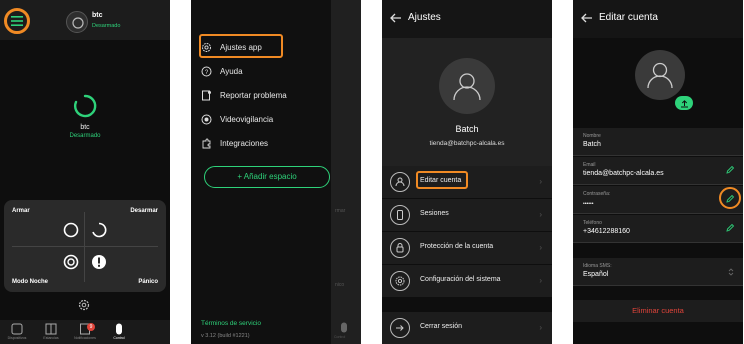  What do you see at coordinates (344, 327) in the screenshot?
I see `control-icon` at bounding box center [344, 327].